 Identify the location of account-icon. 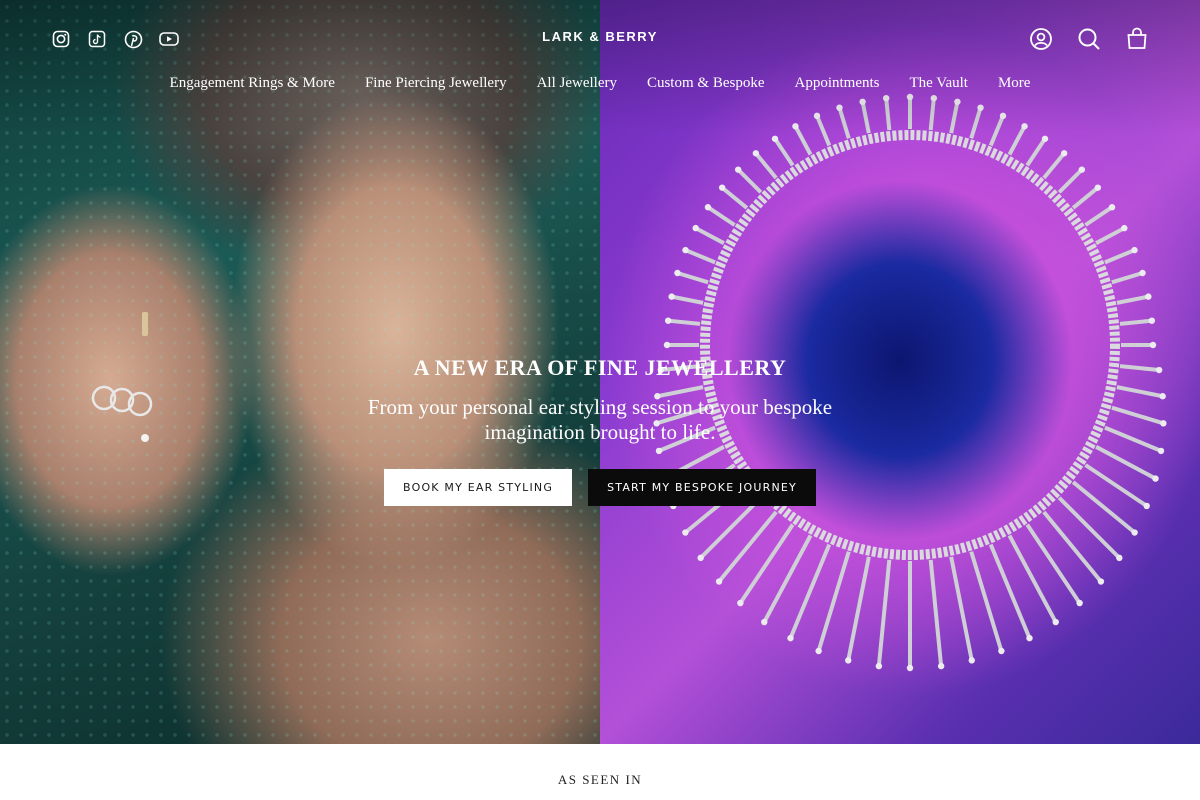
(1041, 39).